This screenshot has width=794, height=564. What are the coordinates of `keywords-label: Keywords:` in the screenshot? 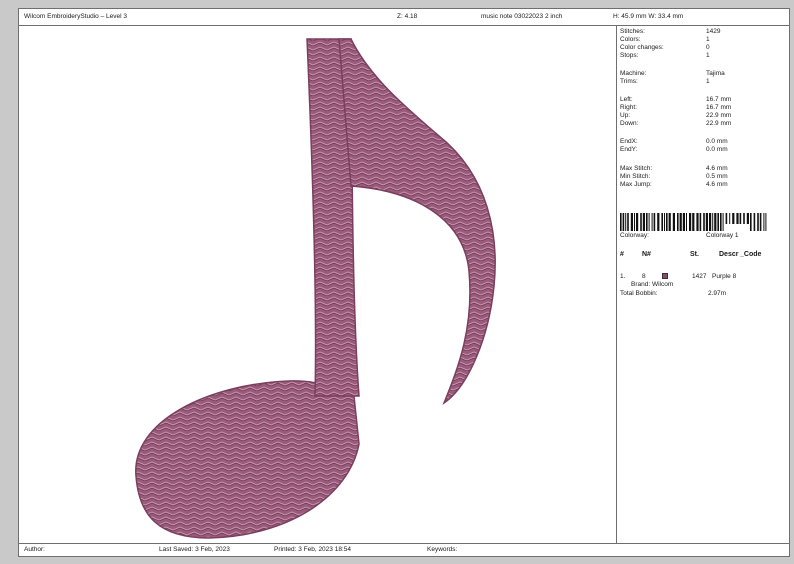 It's located at (442, 549).